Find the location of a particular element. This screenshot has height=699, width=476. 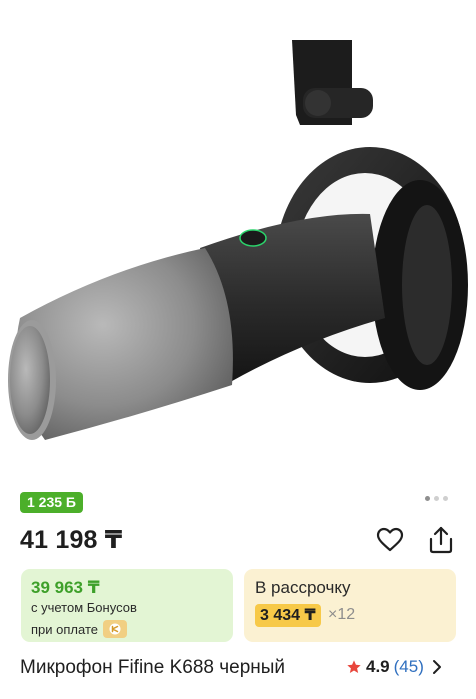

installment-title: В рассрочку is located at coordinates (303, 587).